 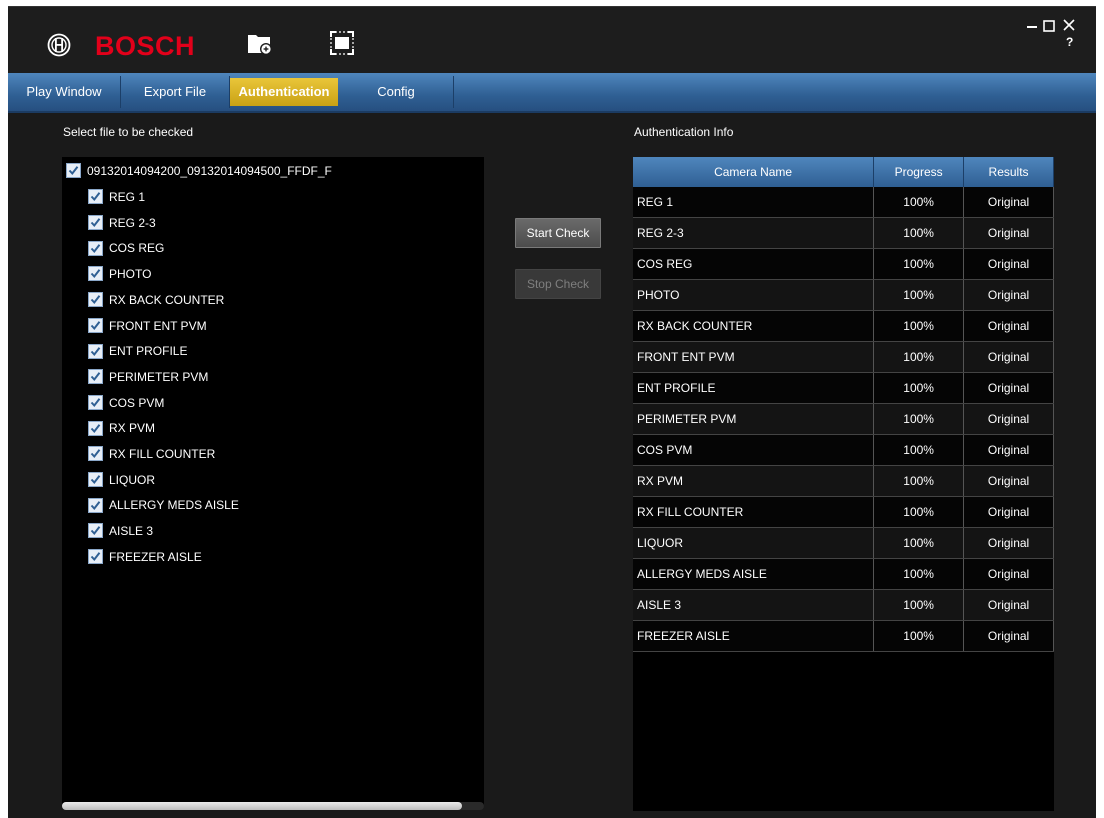 I want to click on close-icon, so click(x=1069, y=25).